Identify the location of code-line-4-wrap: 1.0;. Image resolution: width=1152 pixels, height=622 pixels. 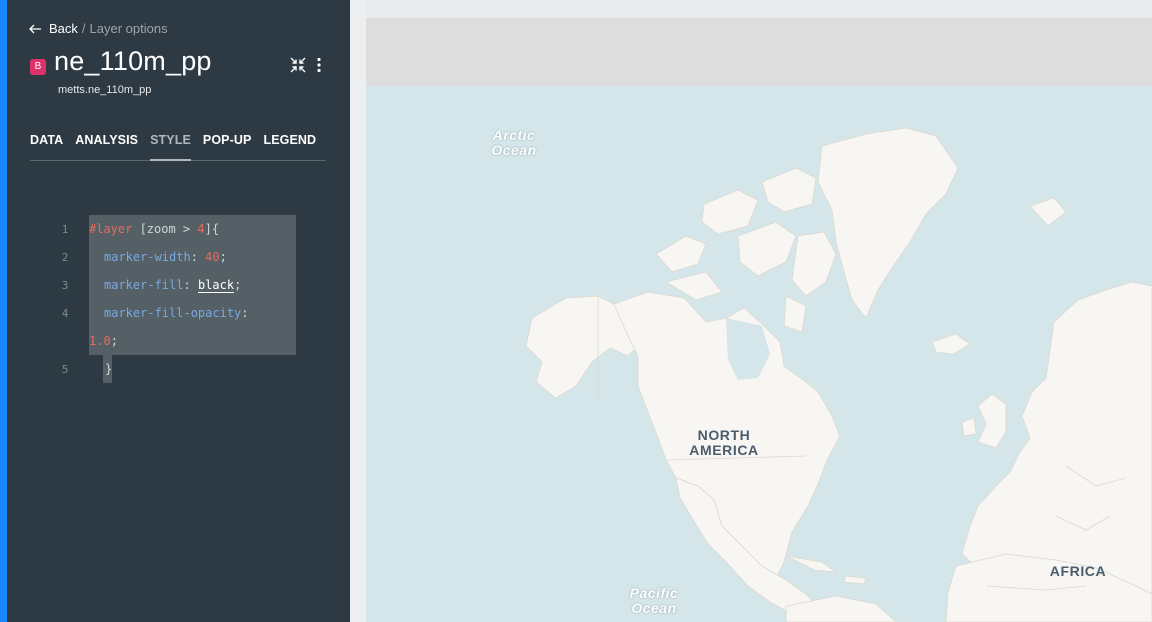
(103, 341).